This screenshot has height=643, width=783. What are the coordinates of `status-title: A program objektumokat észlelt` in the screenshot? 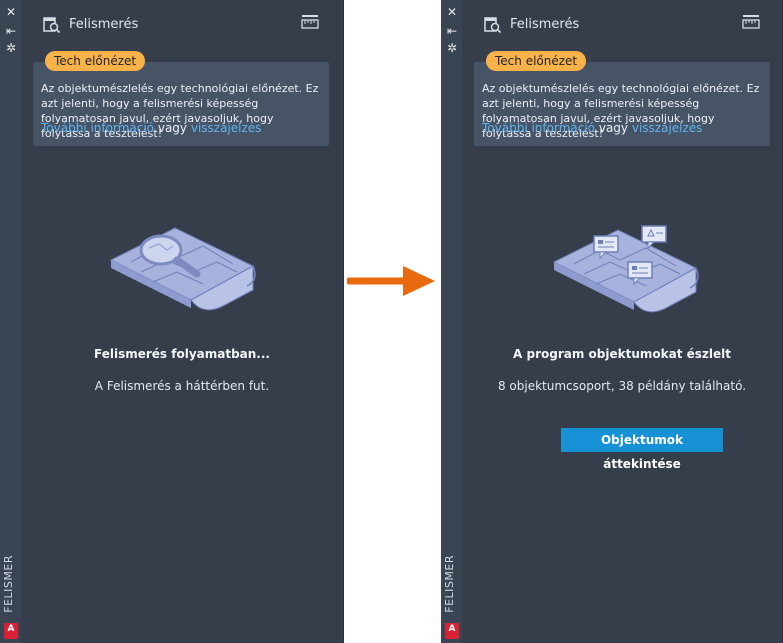 It's located at (622, 354).